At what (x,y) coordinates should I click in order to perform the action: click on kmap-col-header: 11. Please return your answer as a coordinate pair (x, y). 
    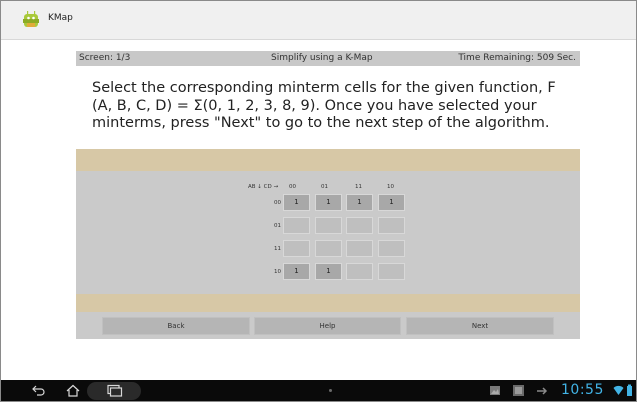
    Looking at the image, I should click on (358, 187).